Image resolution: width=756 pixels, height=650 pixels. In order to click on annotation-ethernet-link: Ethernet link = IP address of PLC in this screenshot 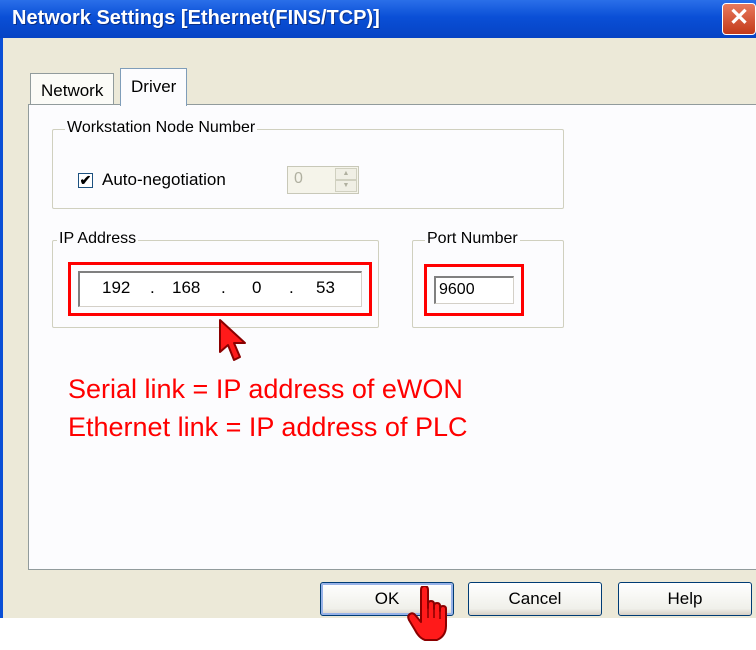, I will do `click(268, 427)`.